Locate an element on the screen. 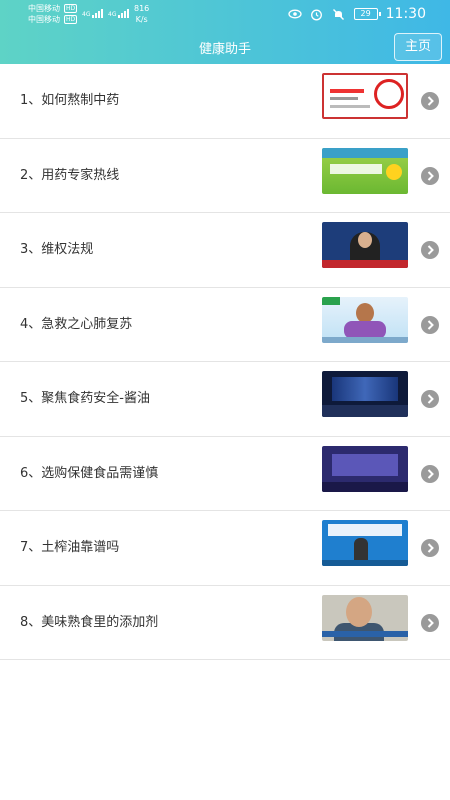 The image size is (450, 800). list-item-label: 6、选购保健食品需谨慎 is located at coordinates (89, 473).